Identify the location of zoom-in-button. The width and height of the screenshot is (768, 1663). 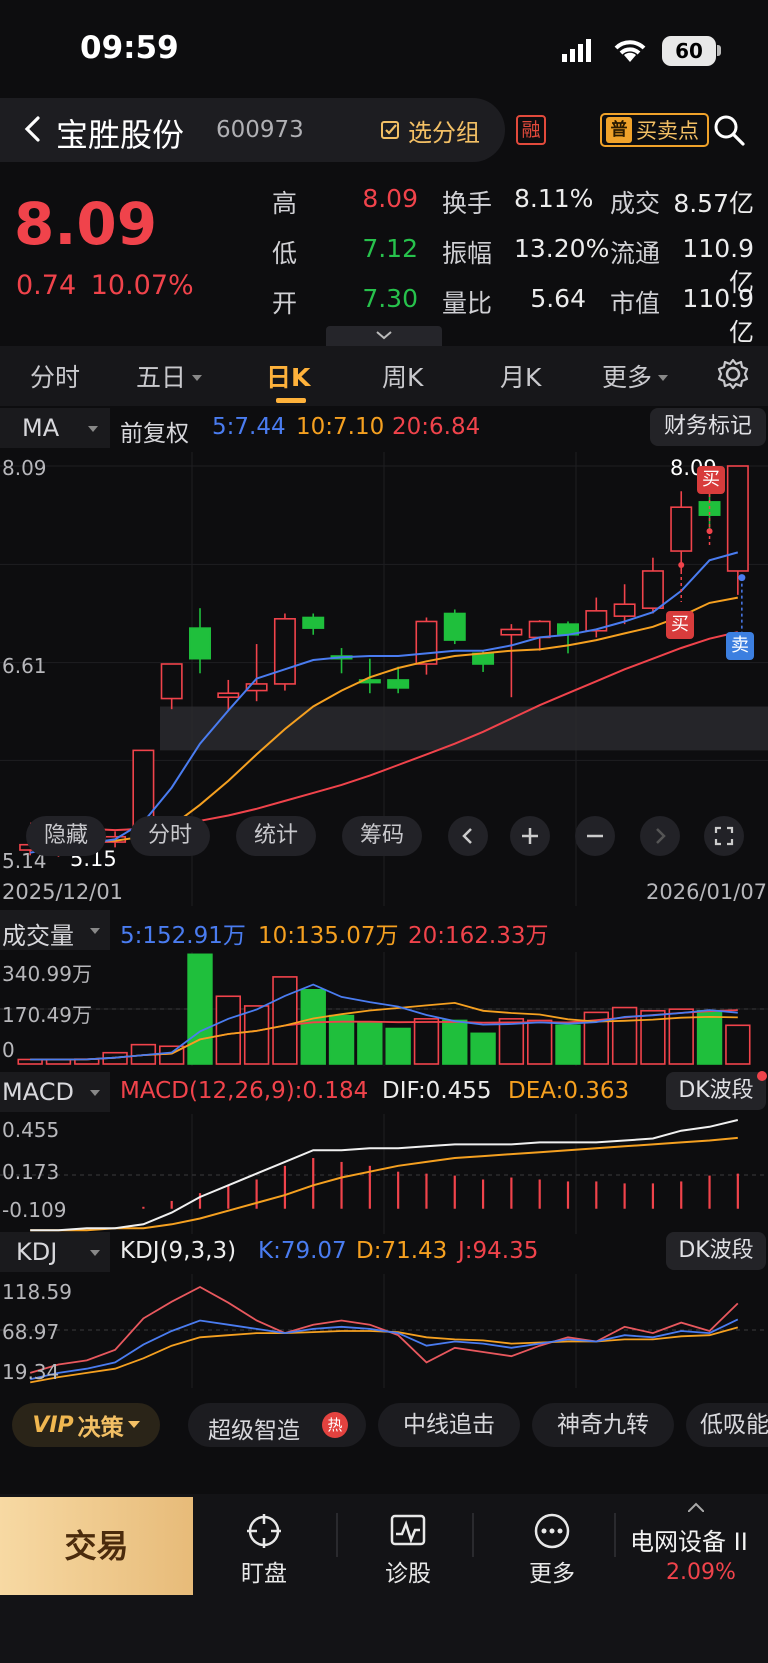
(530, 836).